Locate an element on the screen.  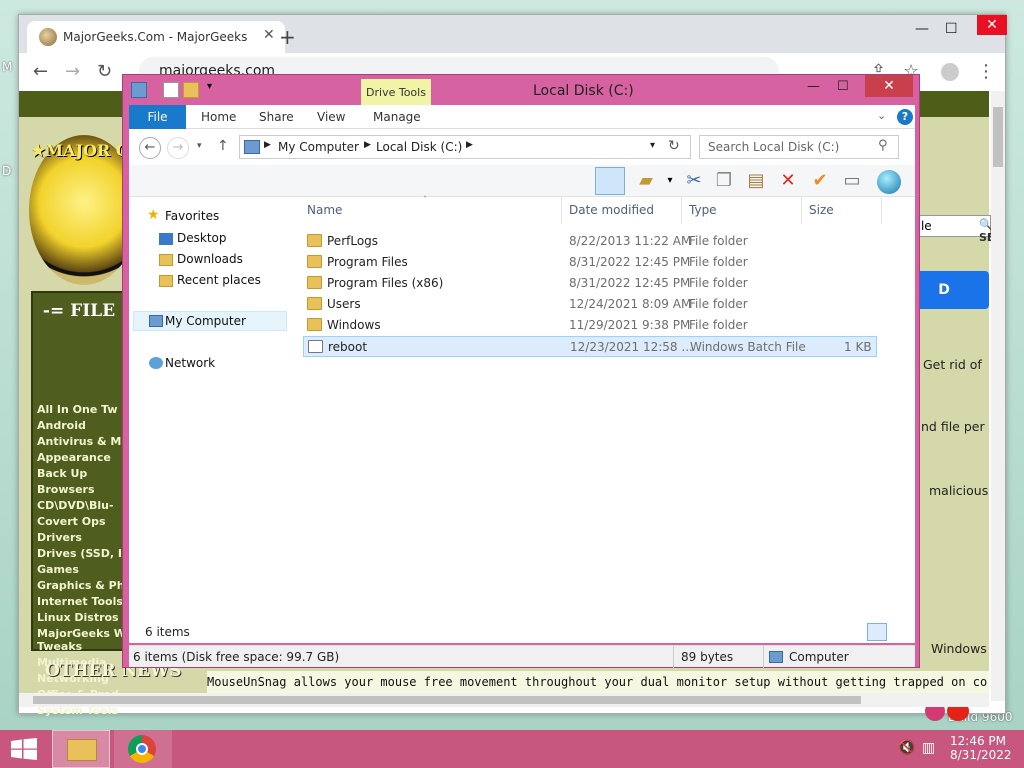
nav-downloads: Downloads is located at coordinates (210, 259).